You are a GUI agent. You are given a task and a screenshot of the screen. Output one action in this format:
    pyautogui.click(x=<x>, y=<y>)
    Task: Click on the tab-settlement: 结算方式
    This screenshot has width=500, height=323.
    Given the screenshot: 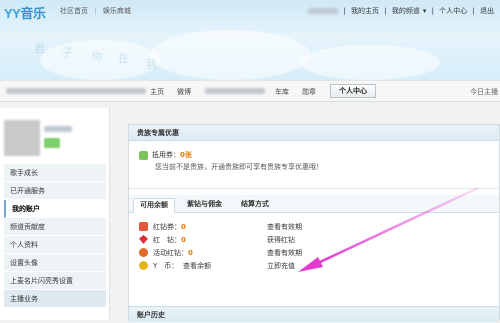 What is the action you would take?
    pyautogui.click(x=255, y=205)
    